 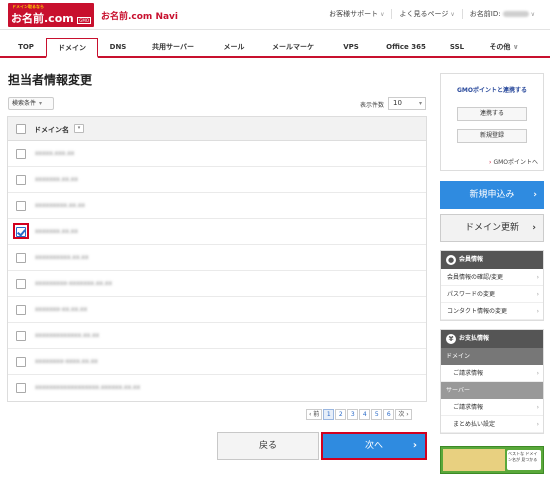 What do you see at coordinates (500, 47) in the screenshot?
I see `tab-other-label: その他` at bounding box center [500, 47].